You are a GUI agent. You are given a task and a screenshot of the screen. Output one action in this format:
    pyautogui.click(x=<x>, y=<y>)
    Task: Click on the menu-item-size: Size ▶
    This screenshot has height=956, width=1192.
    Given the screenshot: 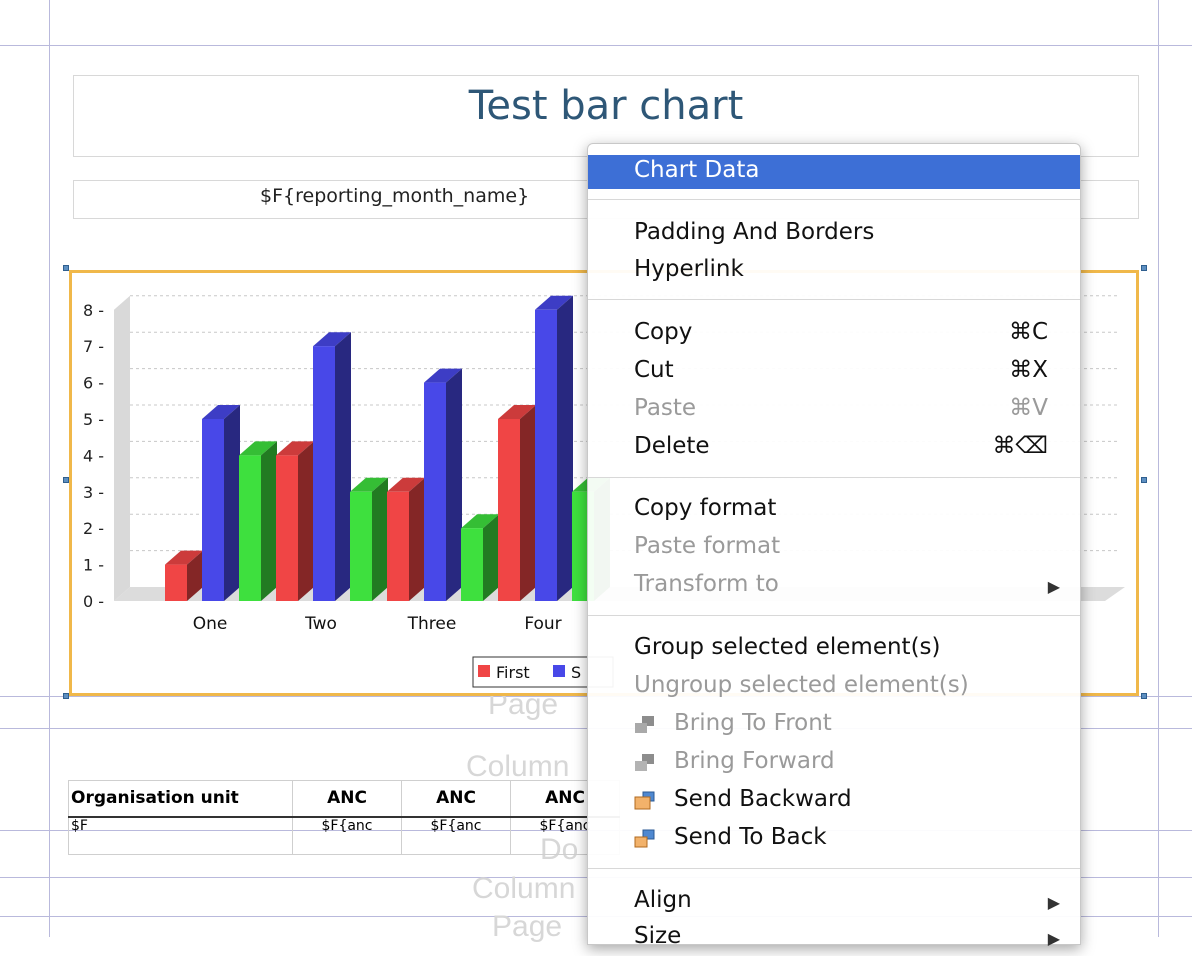 What is the action you would take?
    pyautogui.click(x=834, y=938)
    